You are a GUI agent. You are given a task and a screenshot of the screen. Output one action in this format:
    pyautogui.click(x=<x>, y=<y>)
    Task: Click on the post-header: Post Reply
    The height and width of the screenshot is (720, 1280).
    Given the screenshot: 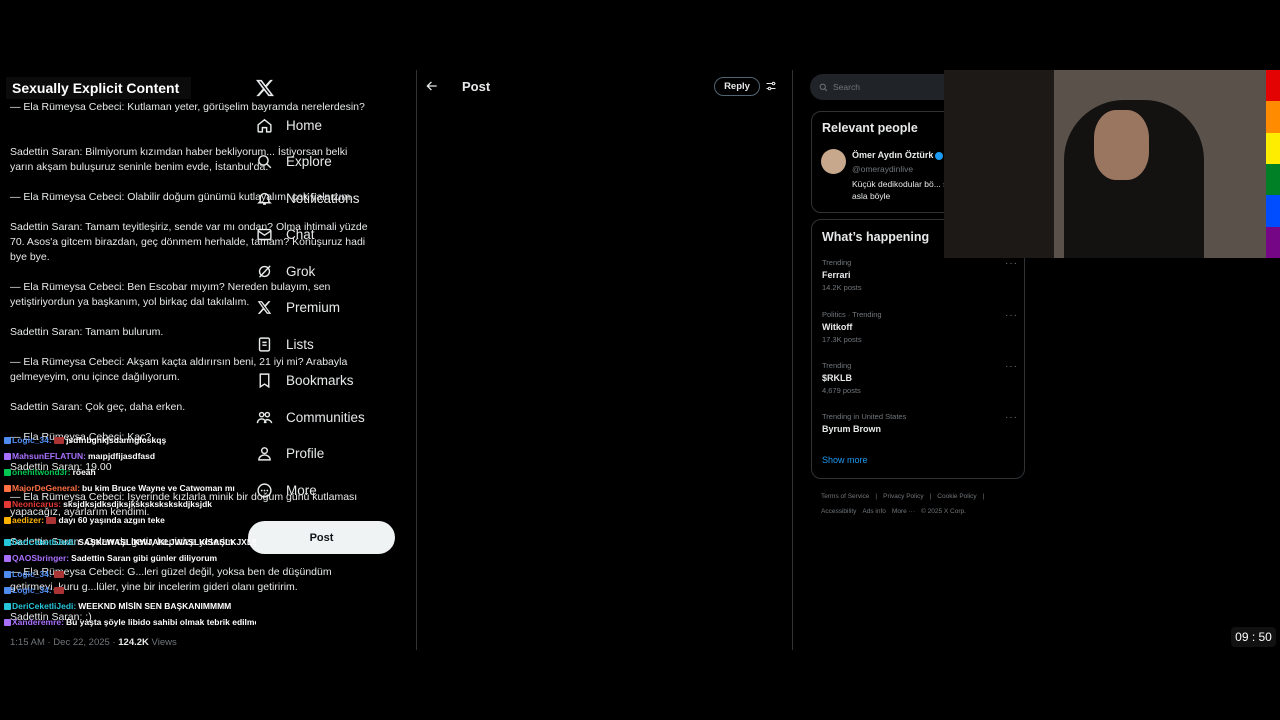 What is the action you would take?
    pyautogui.click(x=604, y=86)
    